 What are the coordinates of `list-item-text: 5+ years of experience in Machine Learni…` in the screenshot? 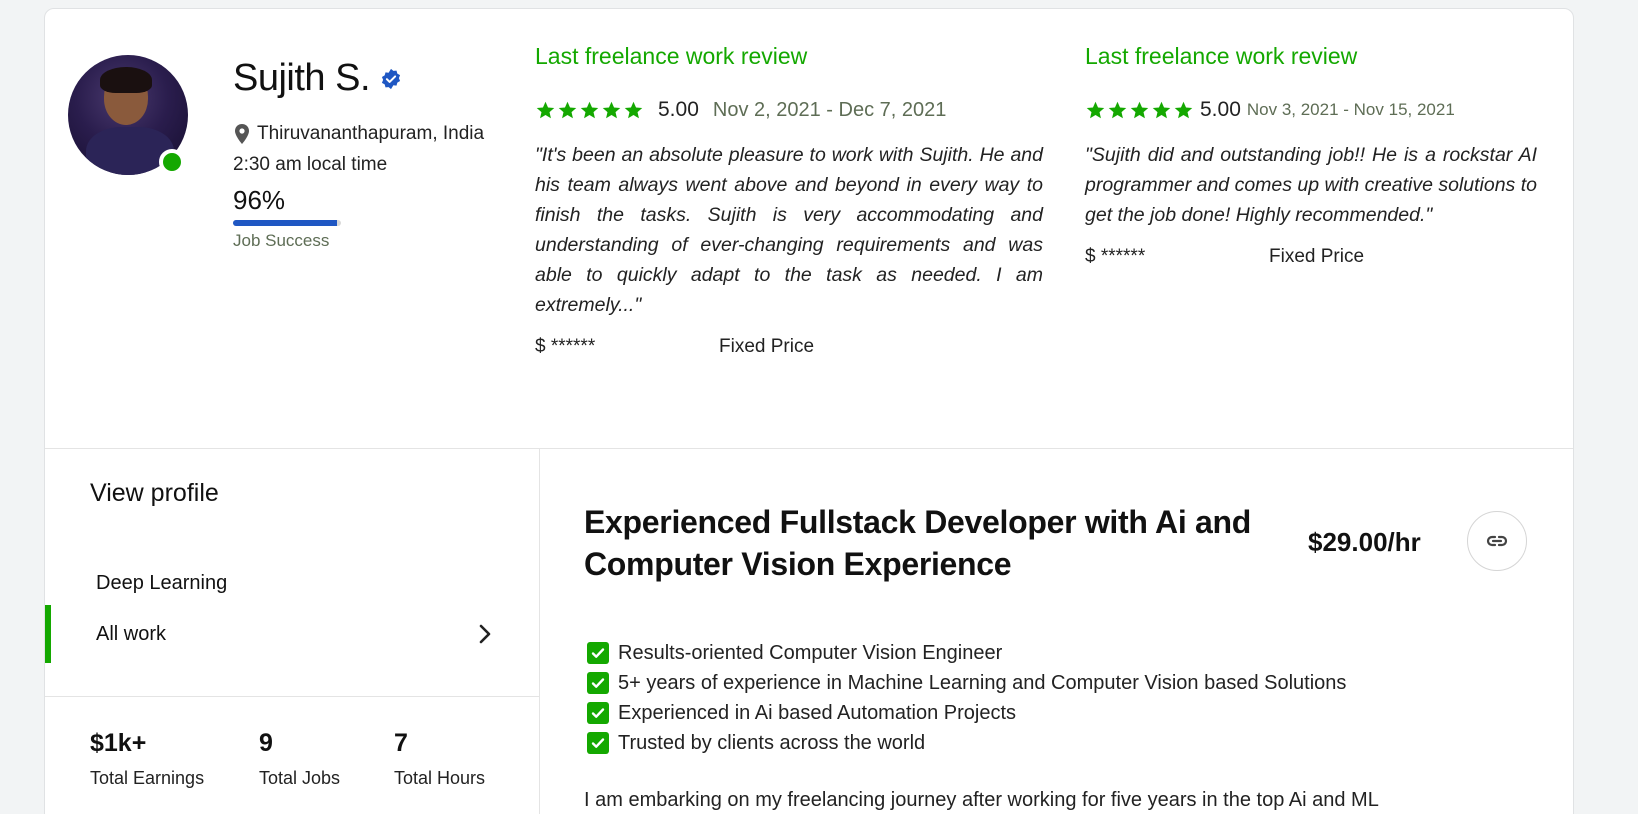 It's located at (982, 682).